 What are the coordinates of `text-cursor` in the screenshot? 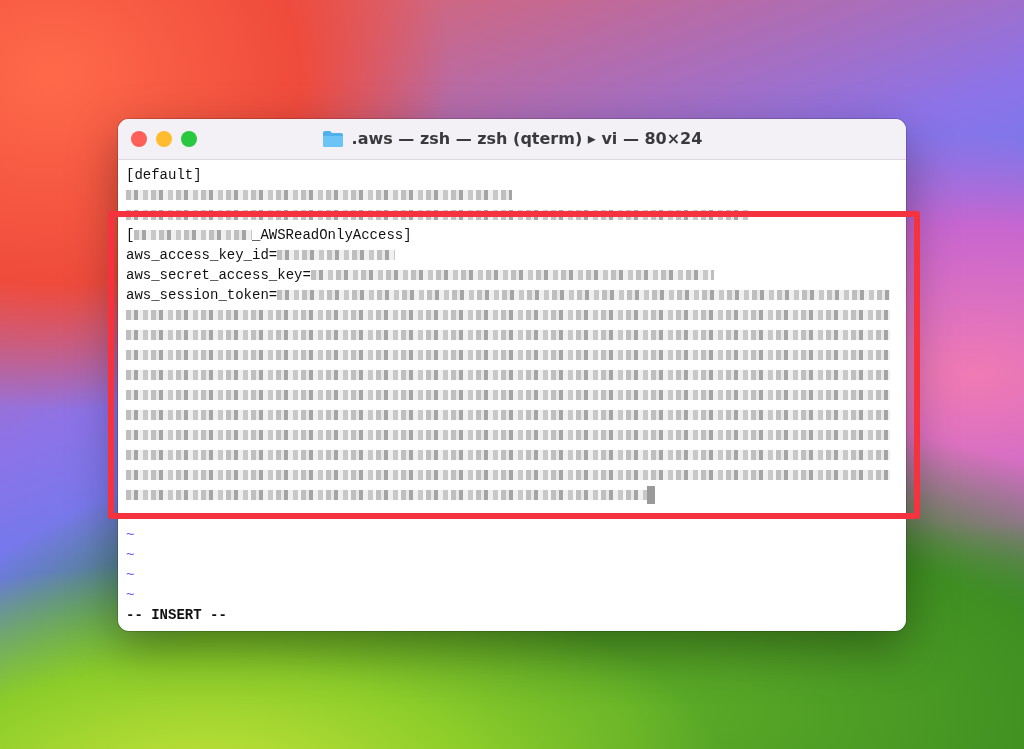 It's located at (650, 494).